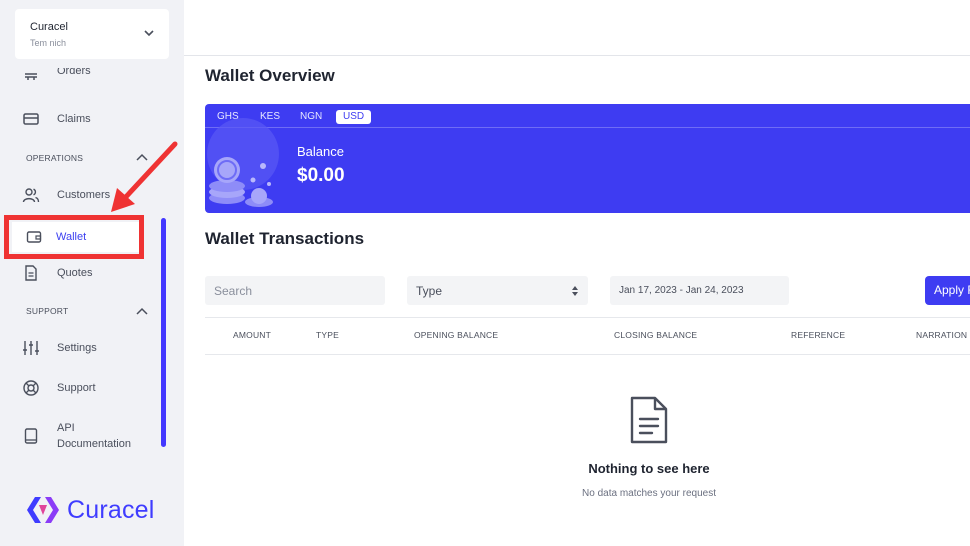 This screenshot has height=546, width=970. What do you see at coordinates (285, 238) in the screenshot?
I see `wallet-transactions-title: Wallet Transactions` at bounding box center [285, 238].